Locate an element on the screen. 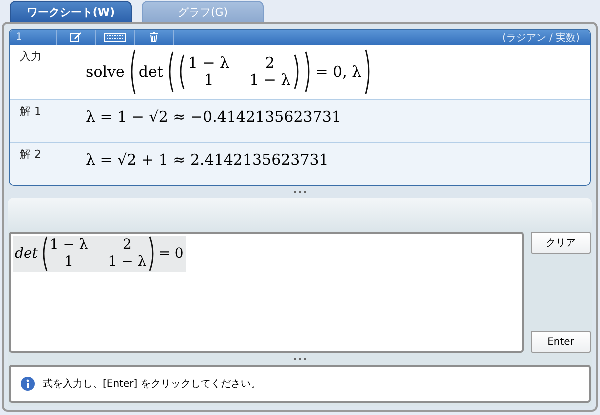  tab: ワークシート(W) is located at coordinates (71, 11).